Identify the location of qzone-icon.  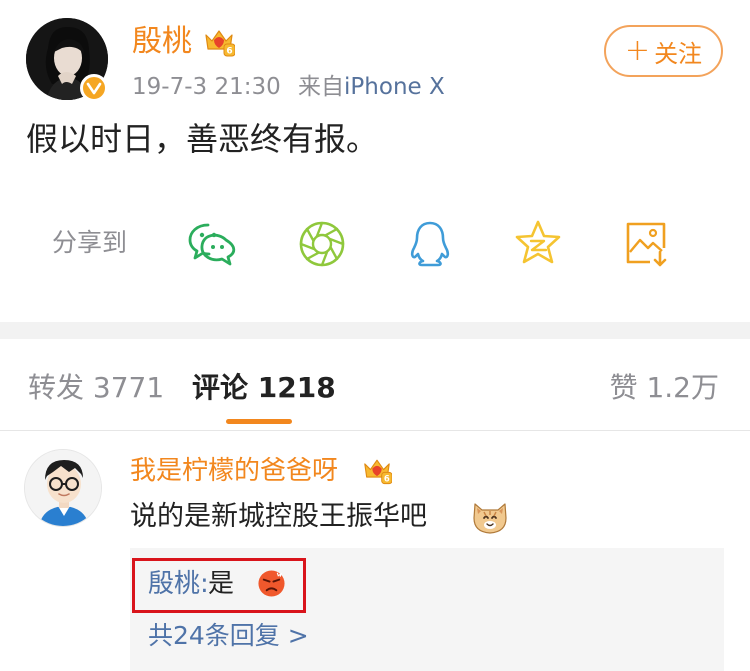
(538, 244).